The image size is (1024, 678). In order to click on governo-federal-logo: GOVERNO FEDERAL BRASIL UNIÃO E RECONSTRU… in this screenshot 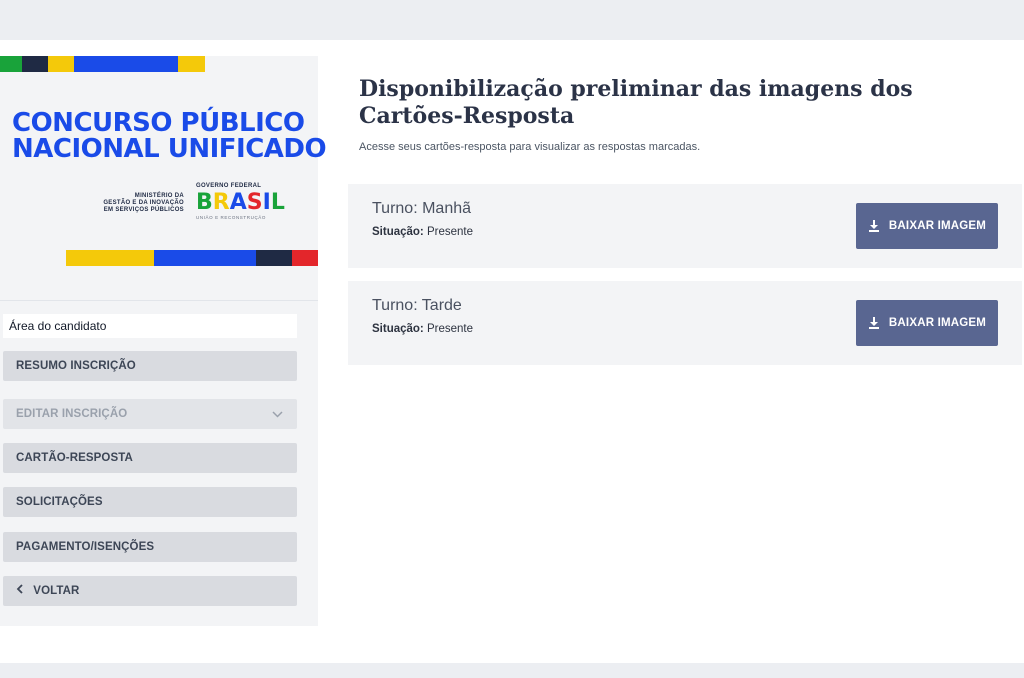, I will do `click(246, 201)`.